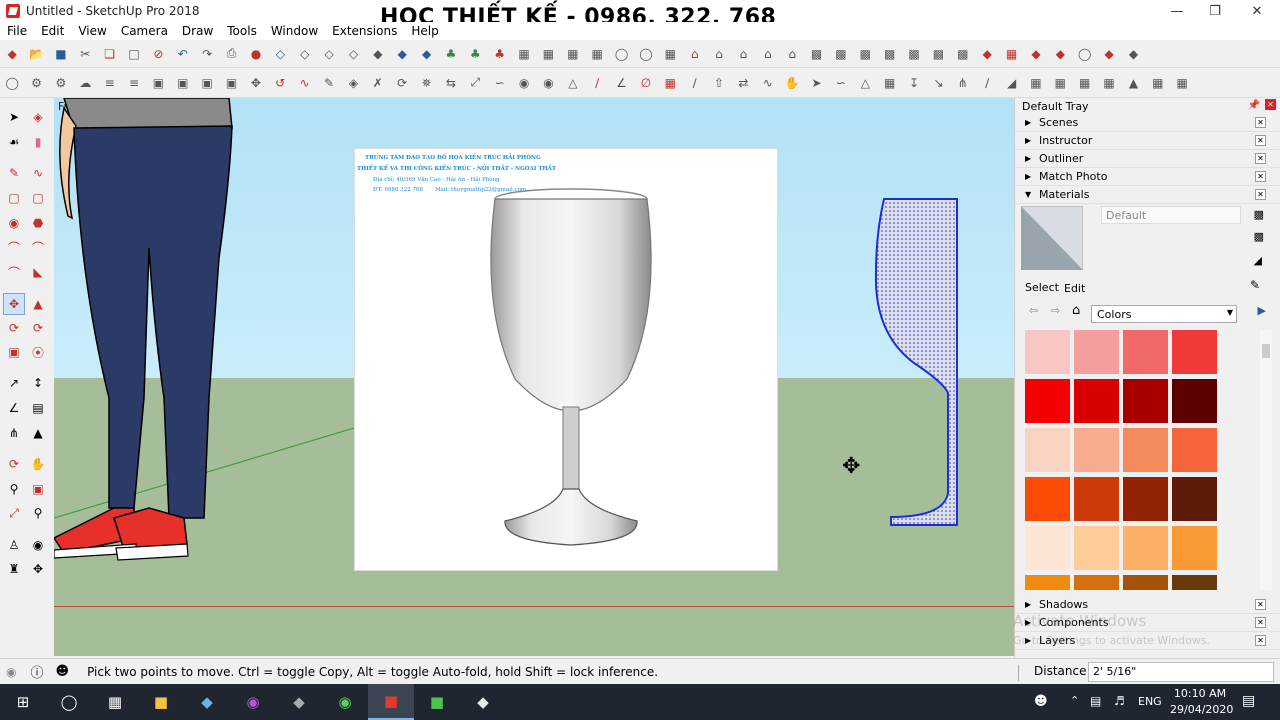  What do you see at coordinates (345, 702) in the screenshot?
I see `taskbar-app-4: ◉` at bounding box center [345, 702].